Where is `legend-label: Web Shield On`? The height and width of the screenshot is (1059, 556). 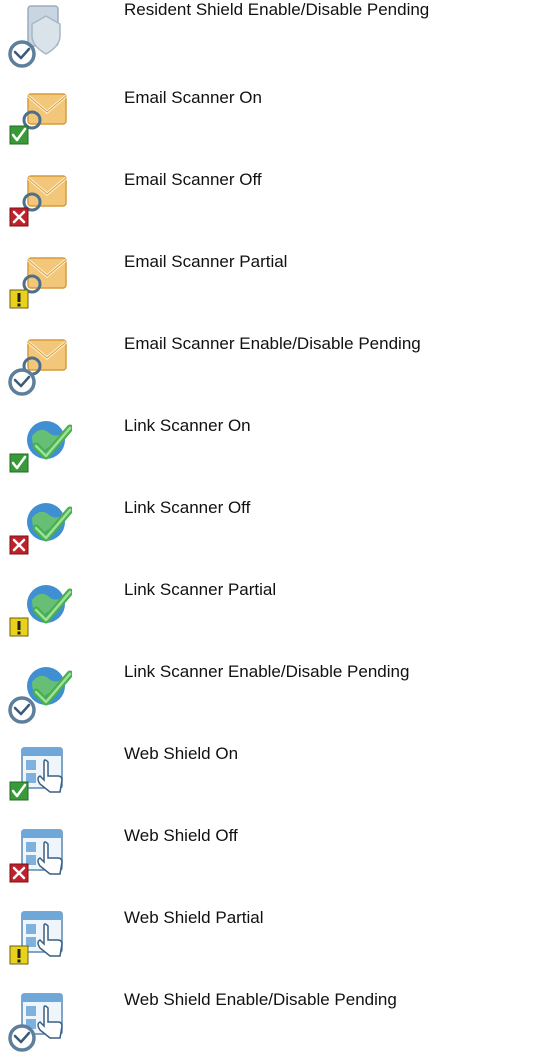
legend-label: Web Shield On is located at coordinates (181, 753).